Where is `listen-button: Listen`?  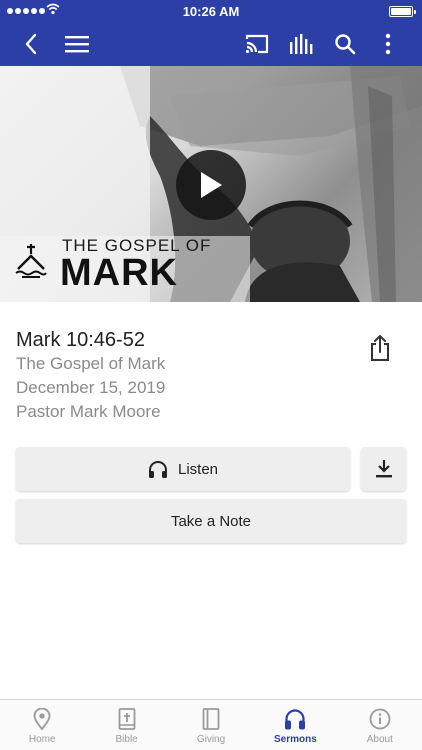 listen-button: Listen is located at coordinates (183, 469).